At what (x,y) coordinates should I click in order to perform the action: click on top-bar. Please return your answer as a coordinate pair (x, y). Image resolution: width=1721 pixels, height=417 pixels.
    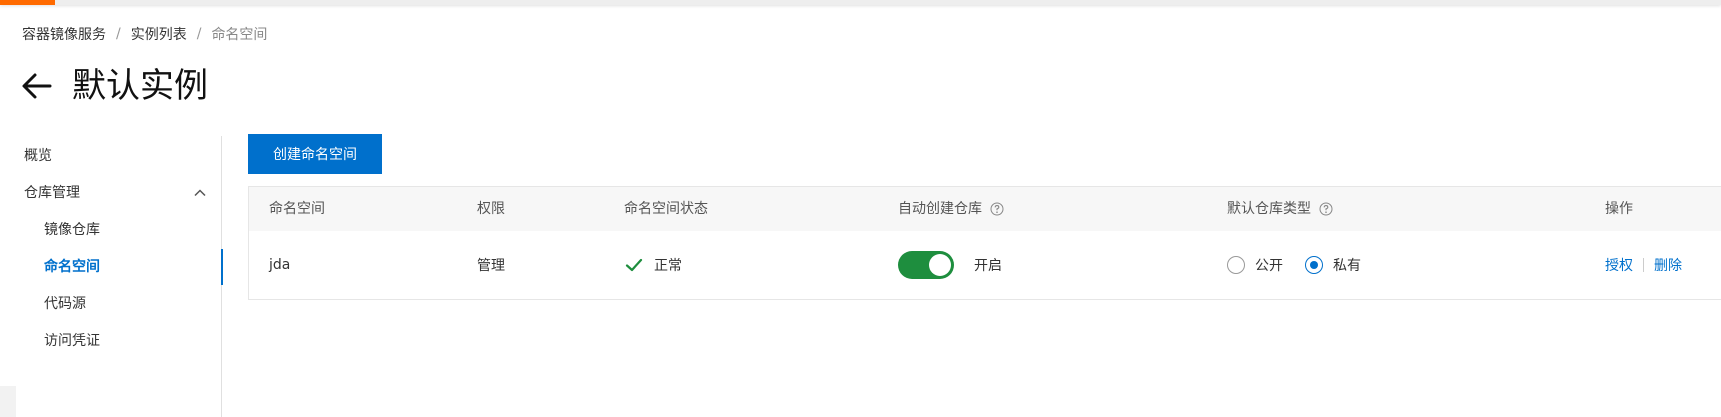
    Looking at the image, I should click on (860, 2).